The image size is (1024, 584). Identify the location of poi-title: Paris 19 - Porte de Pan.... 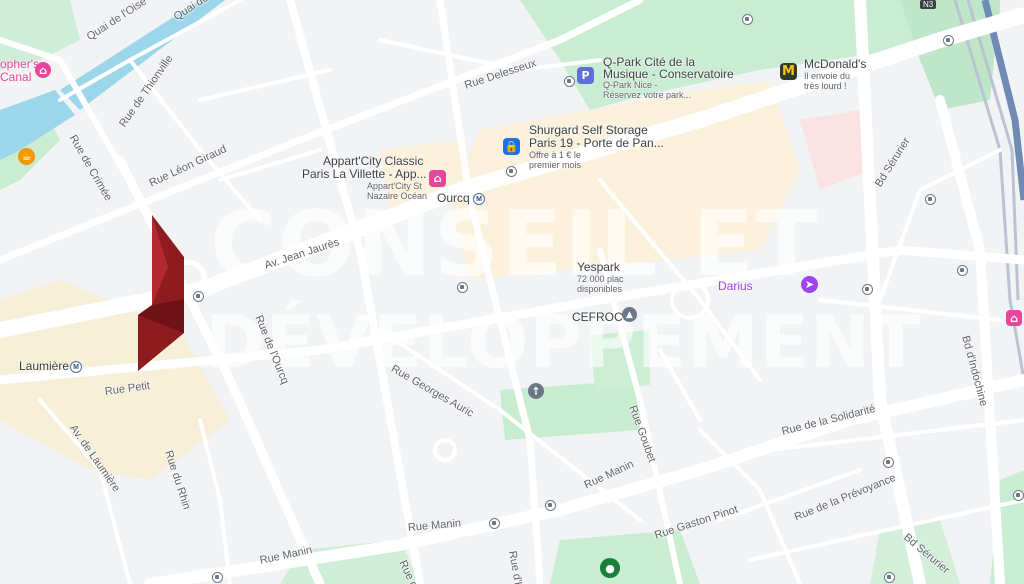
(596, 143).